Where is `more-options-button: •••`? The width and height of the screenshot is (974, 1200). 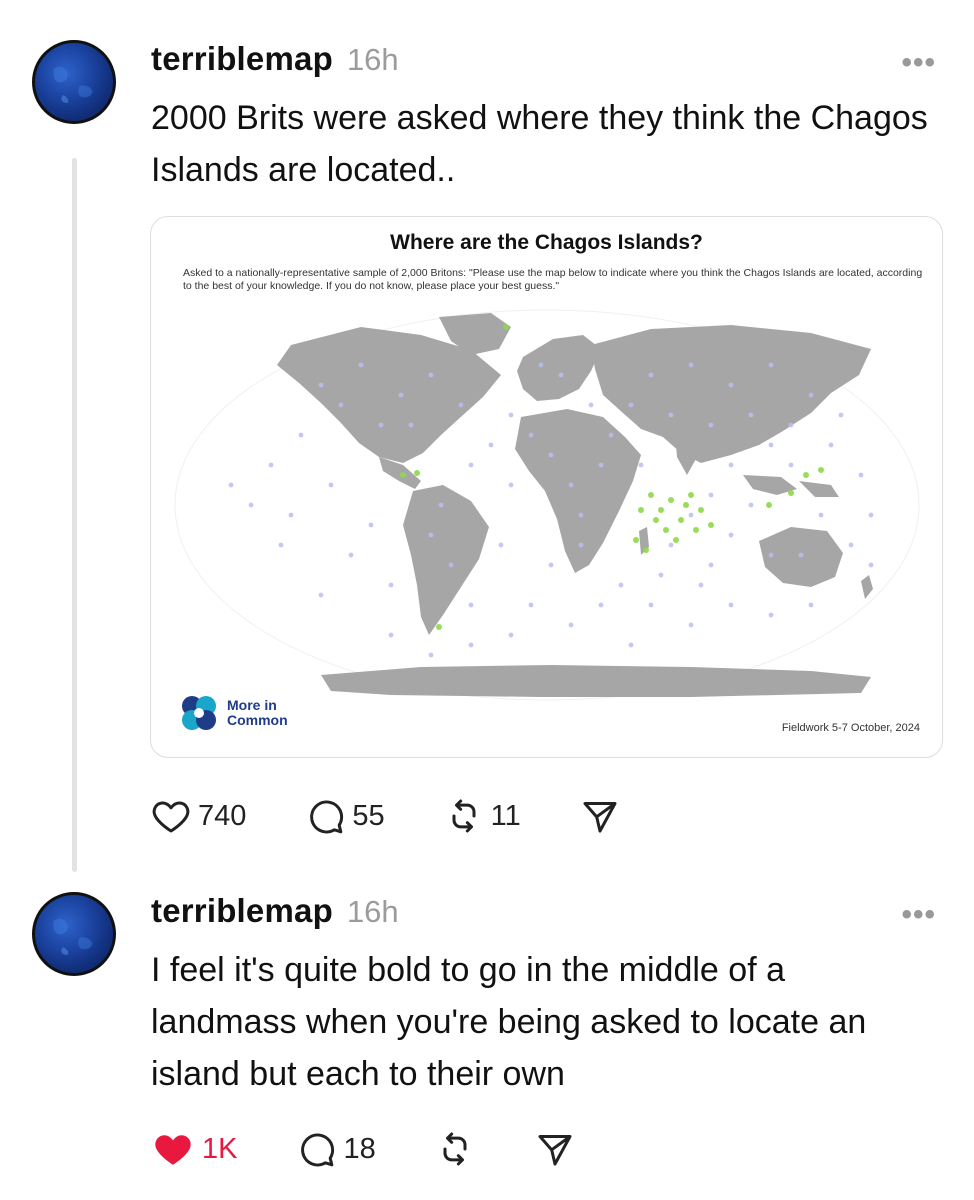
more-options-button: ••• is located at coordinates (918, 915).